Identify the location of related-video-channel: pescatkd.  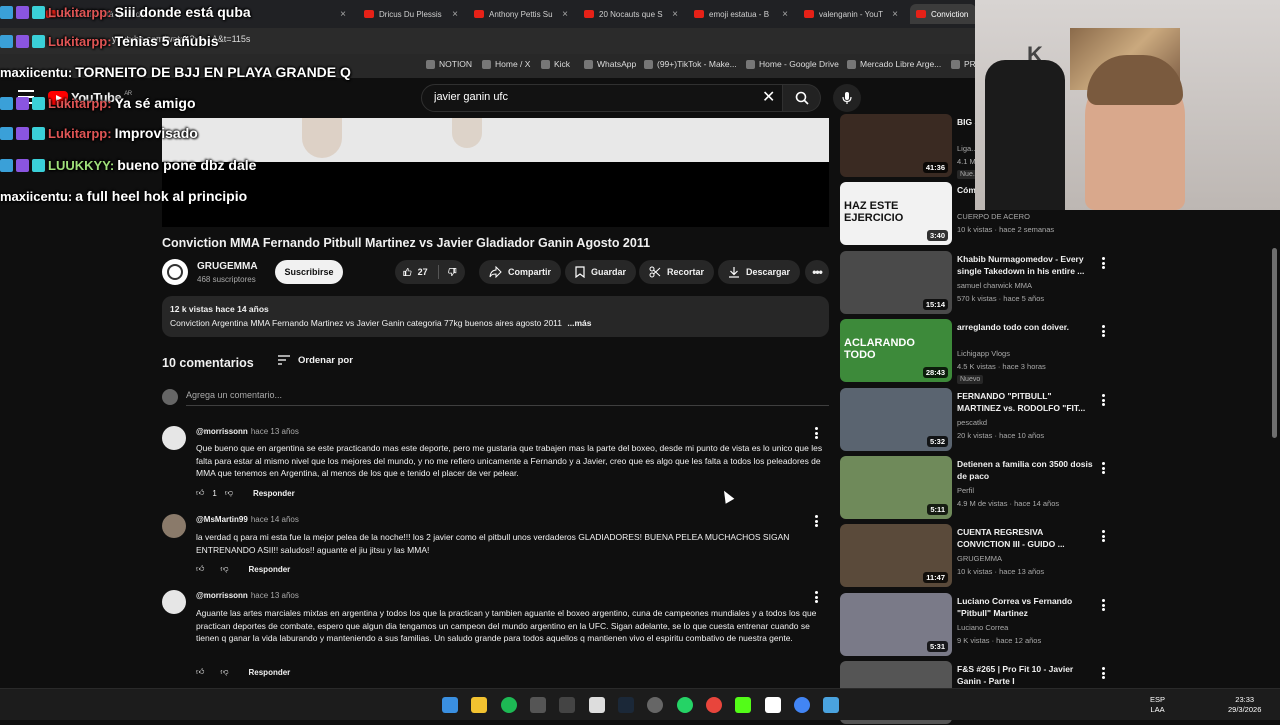
(972, 422).